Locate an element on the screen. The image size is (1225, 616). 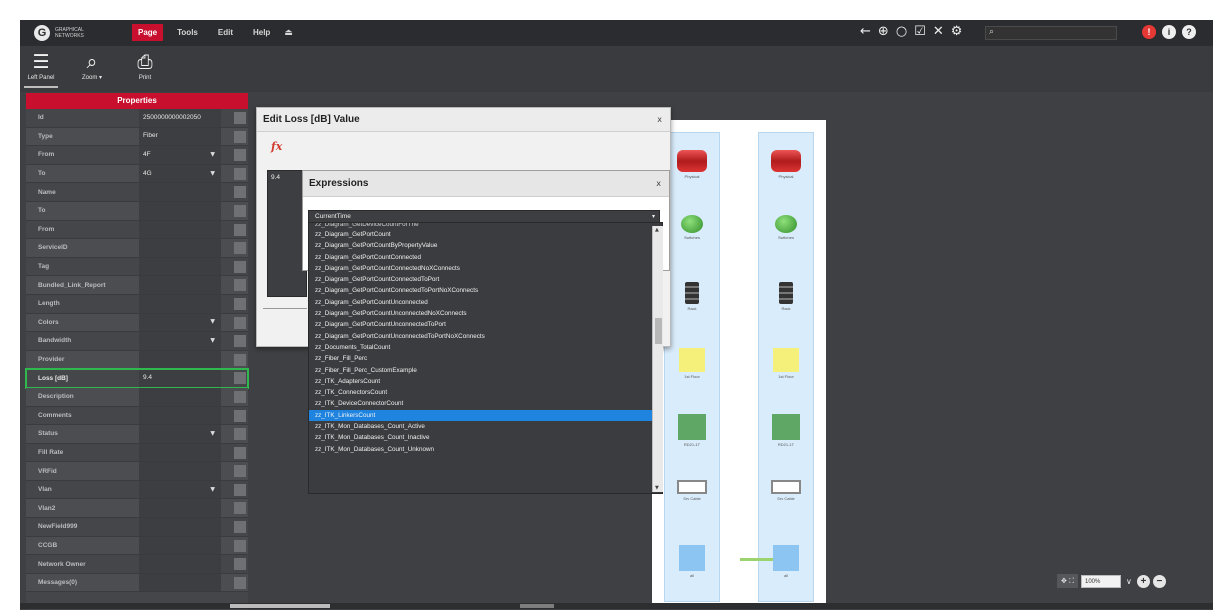
diagram-node: Rack is located at coordinates (692, 296).